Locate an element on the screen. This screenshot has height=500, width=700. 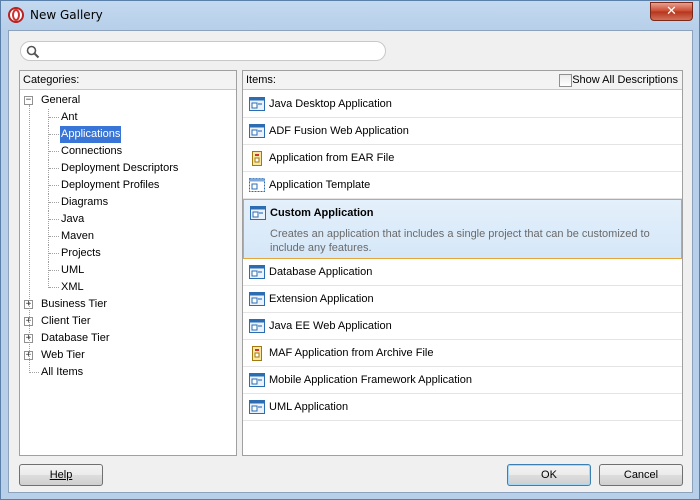
item-label: UML Application is located at coordinates (309, 407).